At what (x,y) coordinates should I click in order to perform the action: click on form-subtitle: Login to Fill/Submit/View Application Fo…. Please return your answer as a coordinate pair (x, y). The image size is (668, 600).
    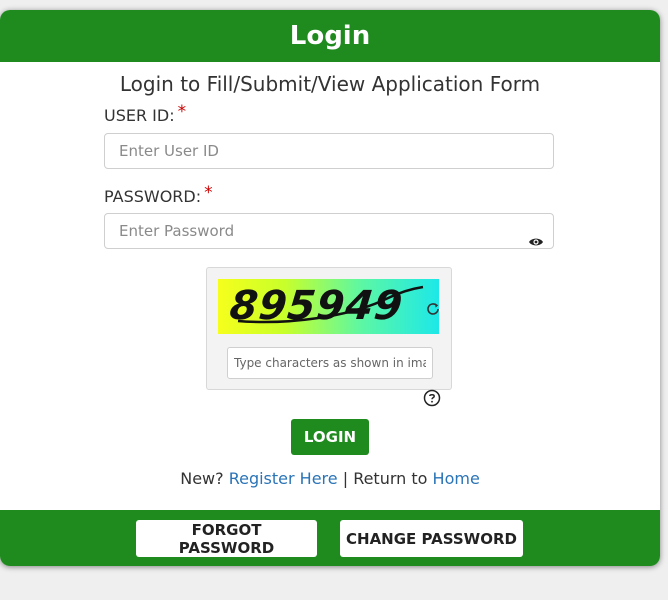
    Looking at the image, I should click on (330, 84).